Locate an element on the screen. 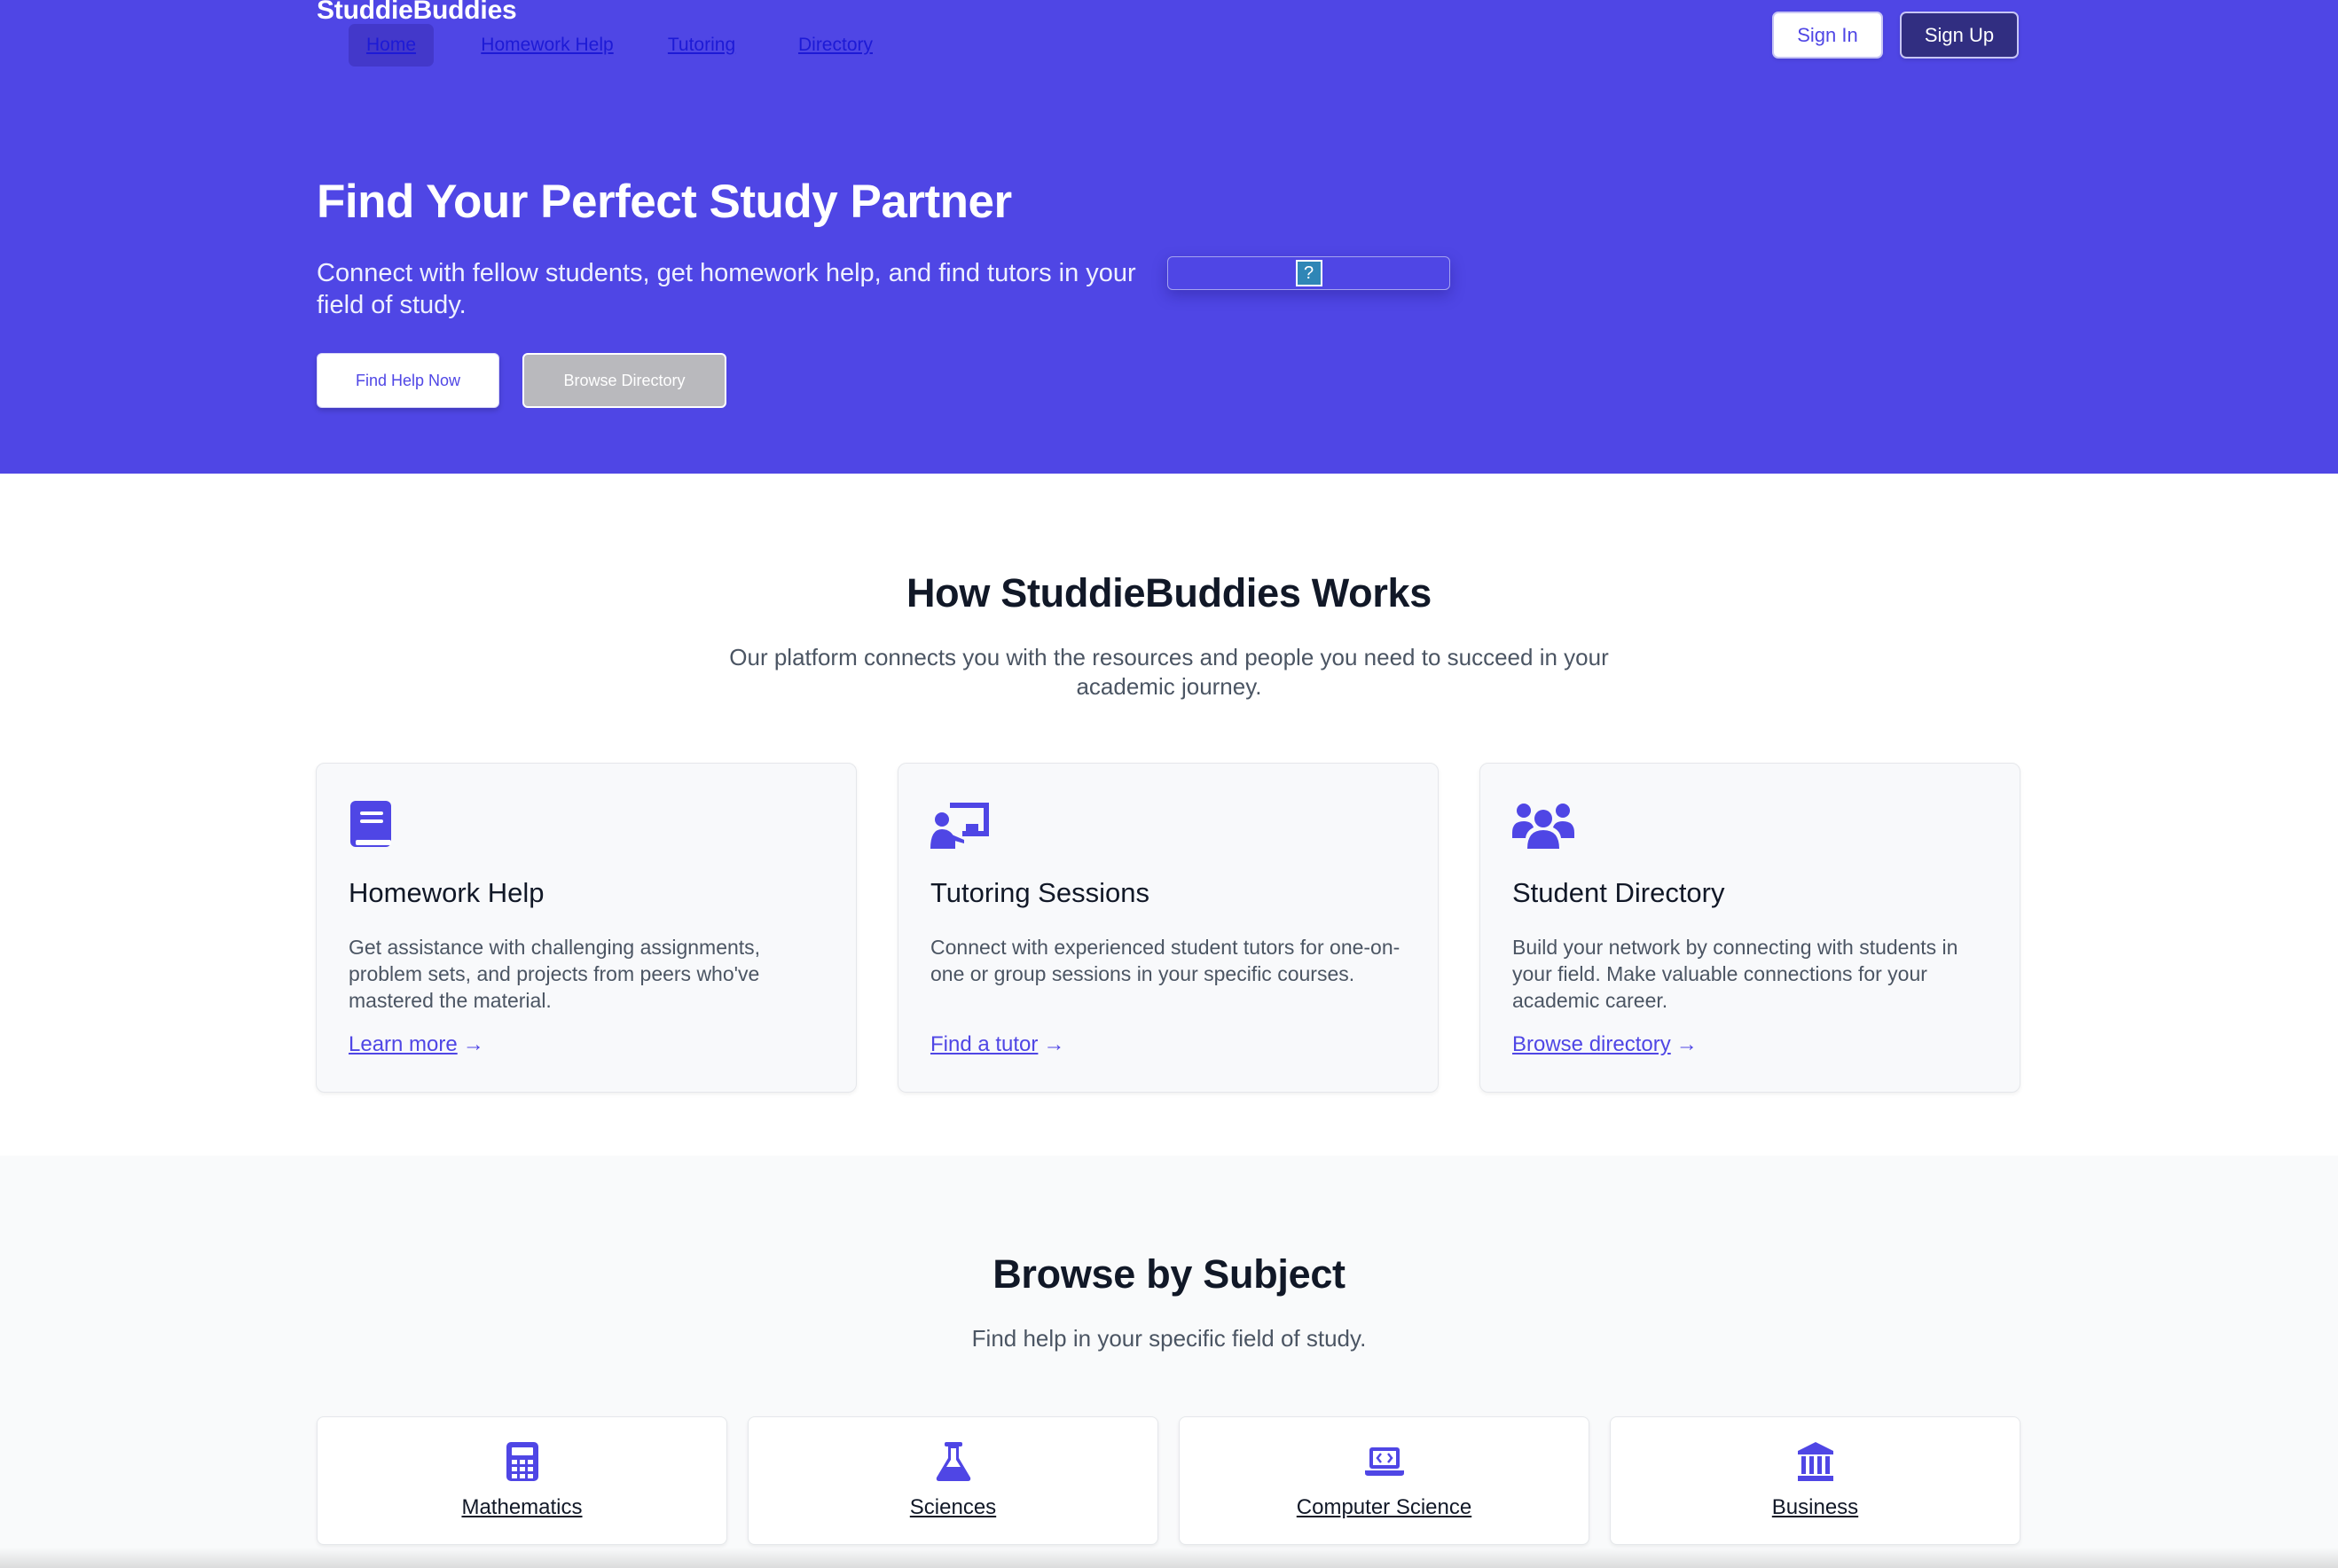 This screenshot has width=2338, height=1568. nav-item-home: Home is located at coordinates (391, 45).